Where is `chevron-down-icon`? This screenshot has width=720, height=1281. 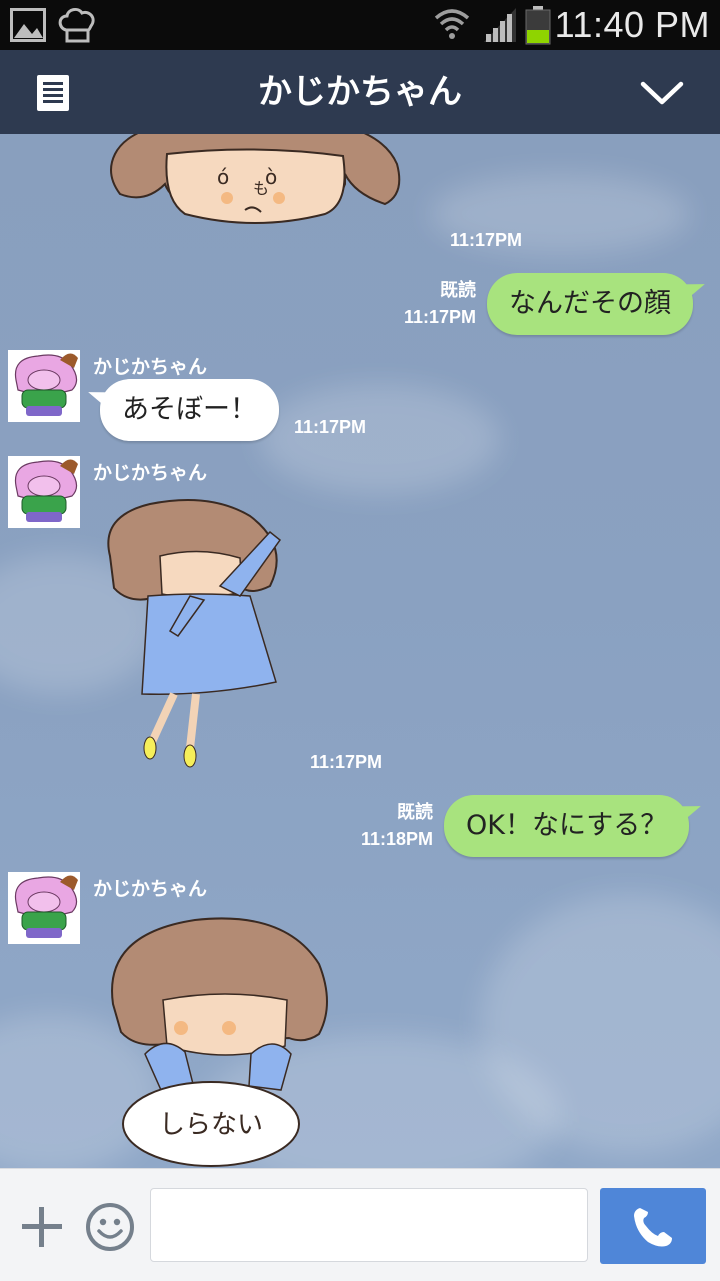 chevron-down-icon is located at coordinates (662, 93).